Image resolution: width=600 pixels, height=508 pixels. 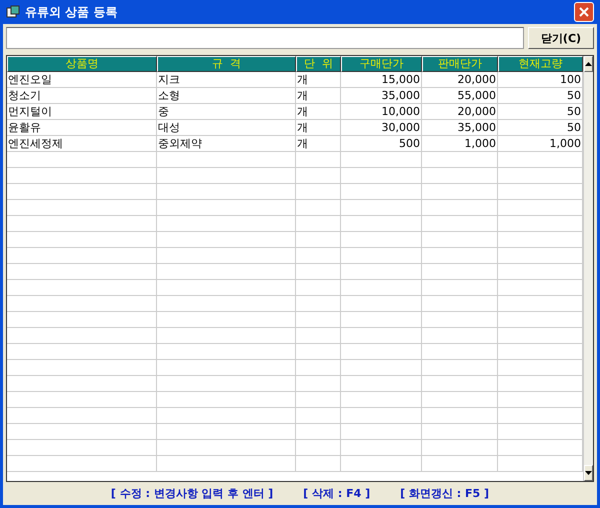 What do you see at coordinates (265, 38) in the screenshot?
I see `input-field` at bounding box center [265, 38].